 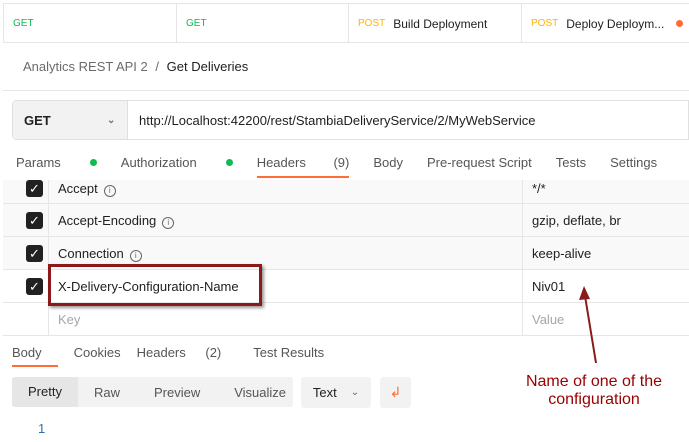 What do you see at coordinates (571, 162) in the screenshot?
I see `tab-tests: Tests` at bounding box center [571, 162].